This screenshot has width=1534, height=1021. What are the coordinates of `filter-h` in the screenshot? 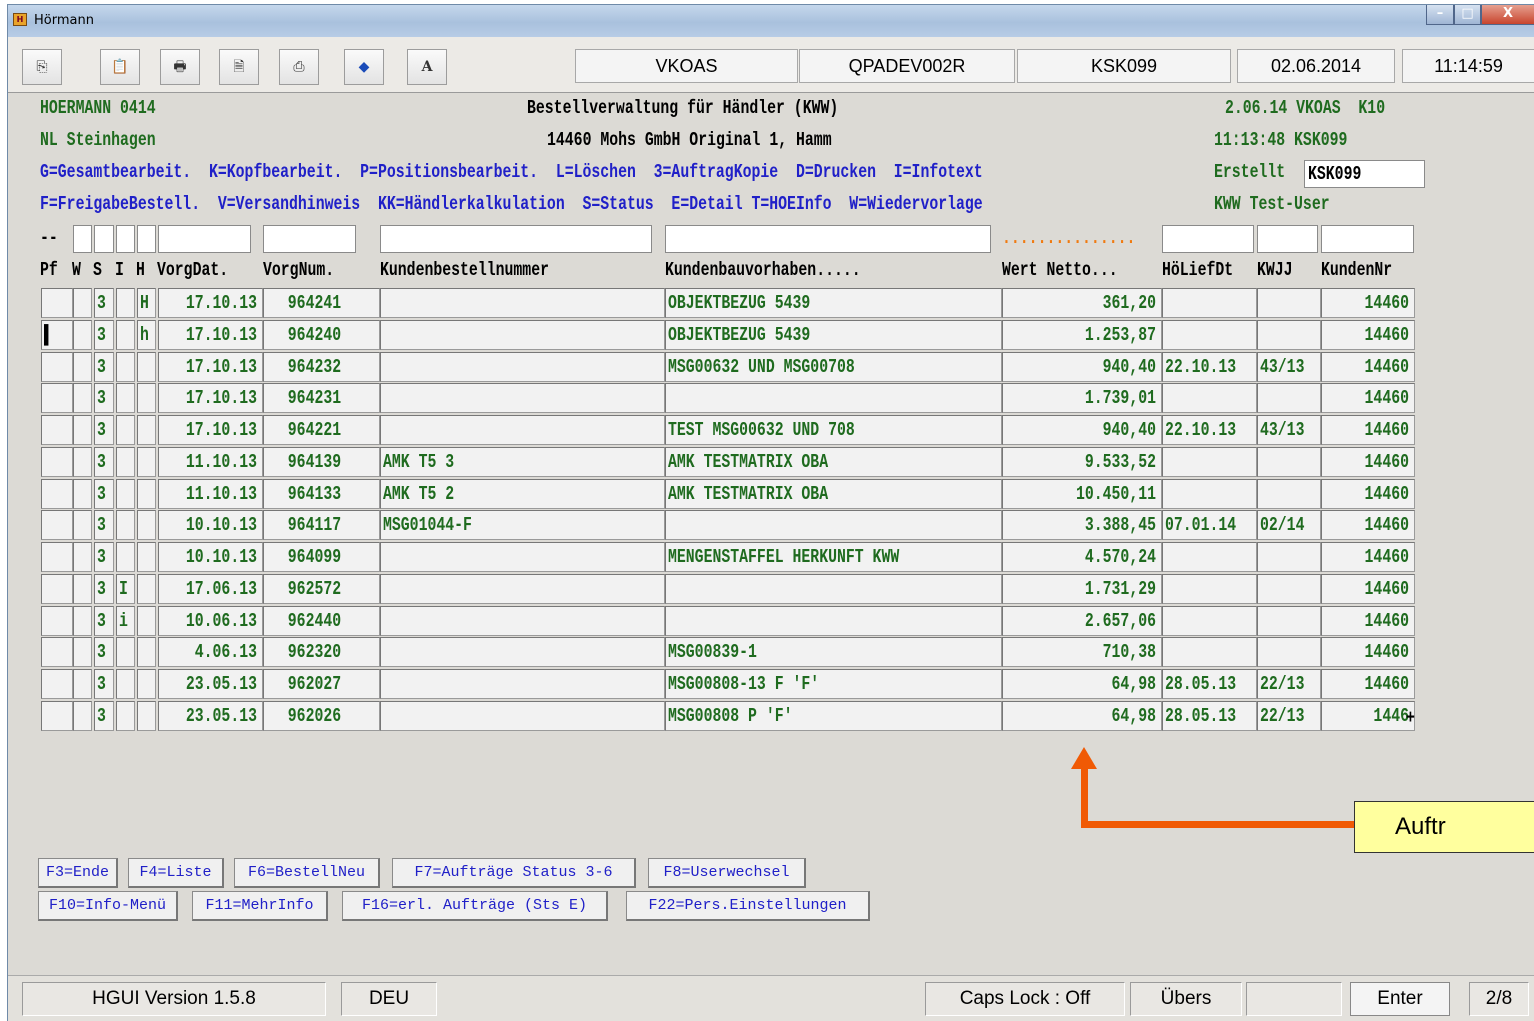 It's located at (146, 239).